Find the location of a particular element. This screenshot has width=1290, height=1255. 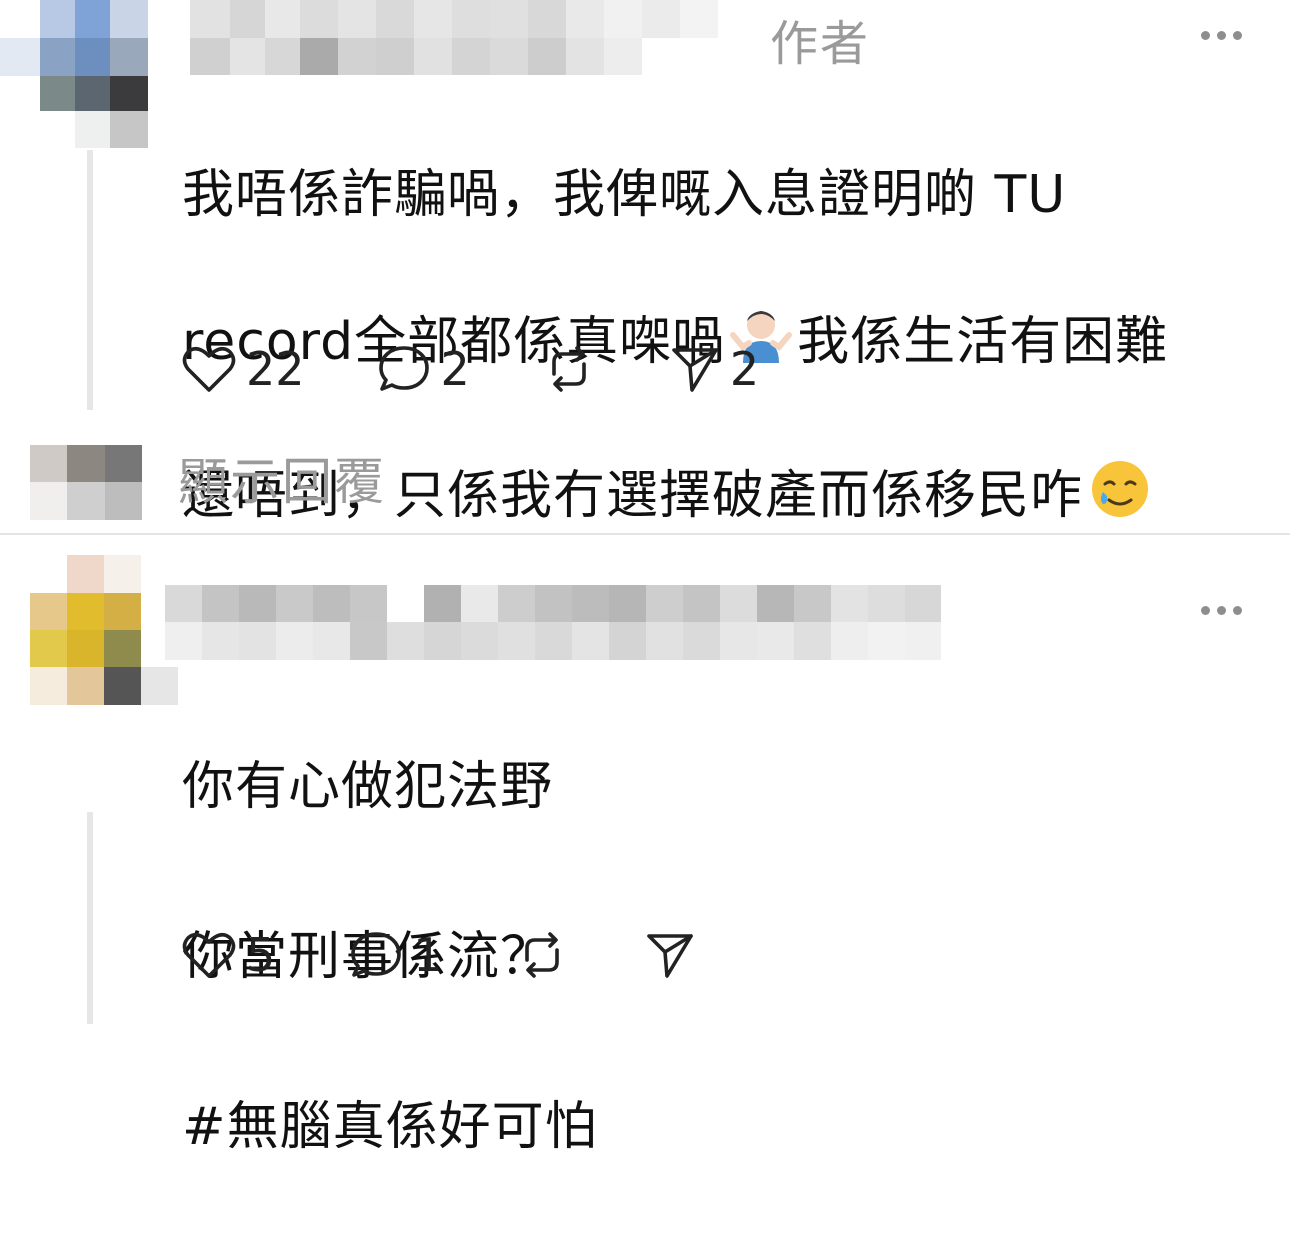

comment-divider is located at coordinates (645, 534).